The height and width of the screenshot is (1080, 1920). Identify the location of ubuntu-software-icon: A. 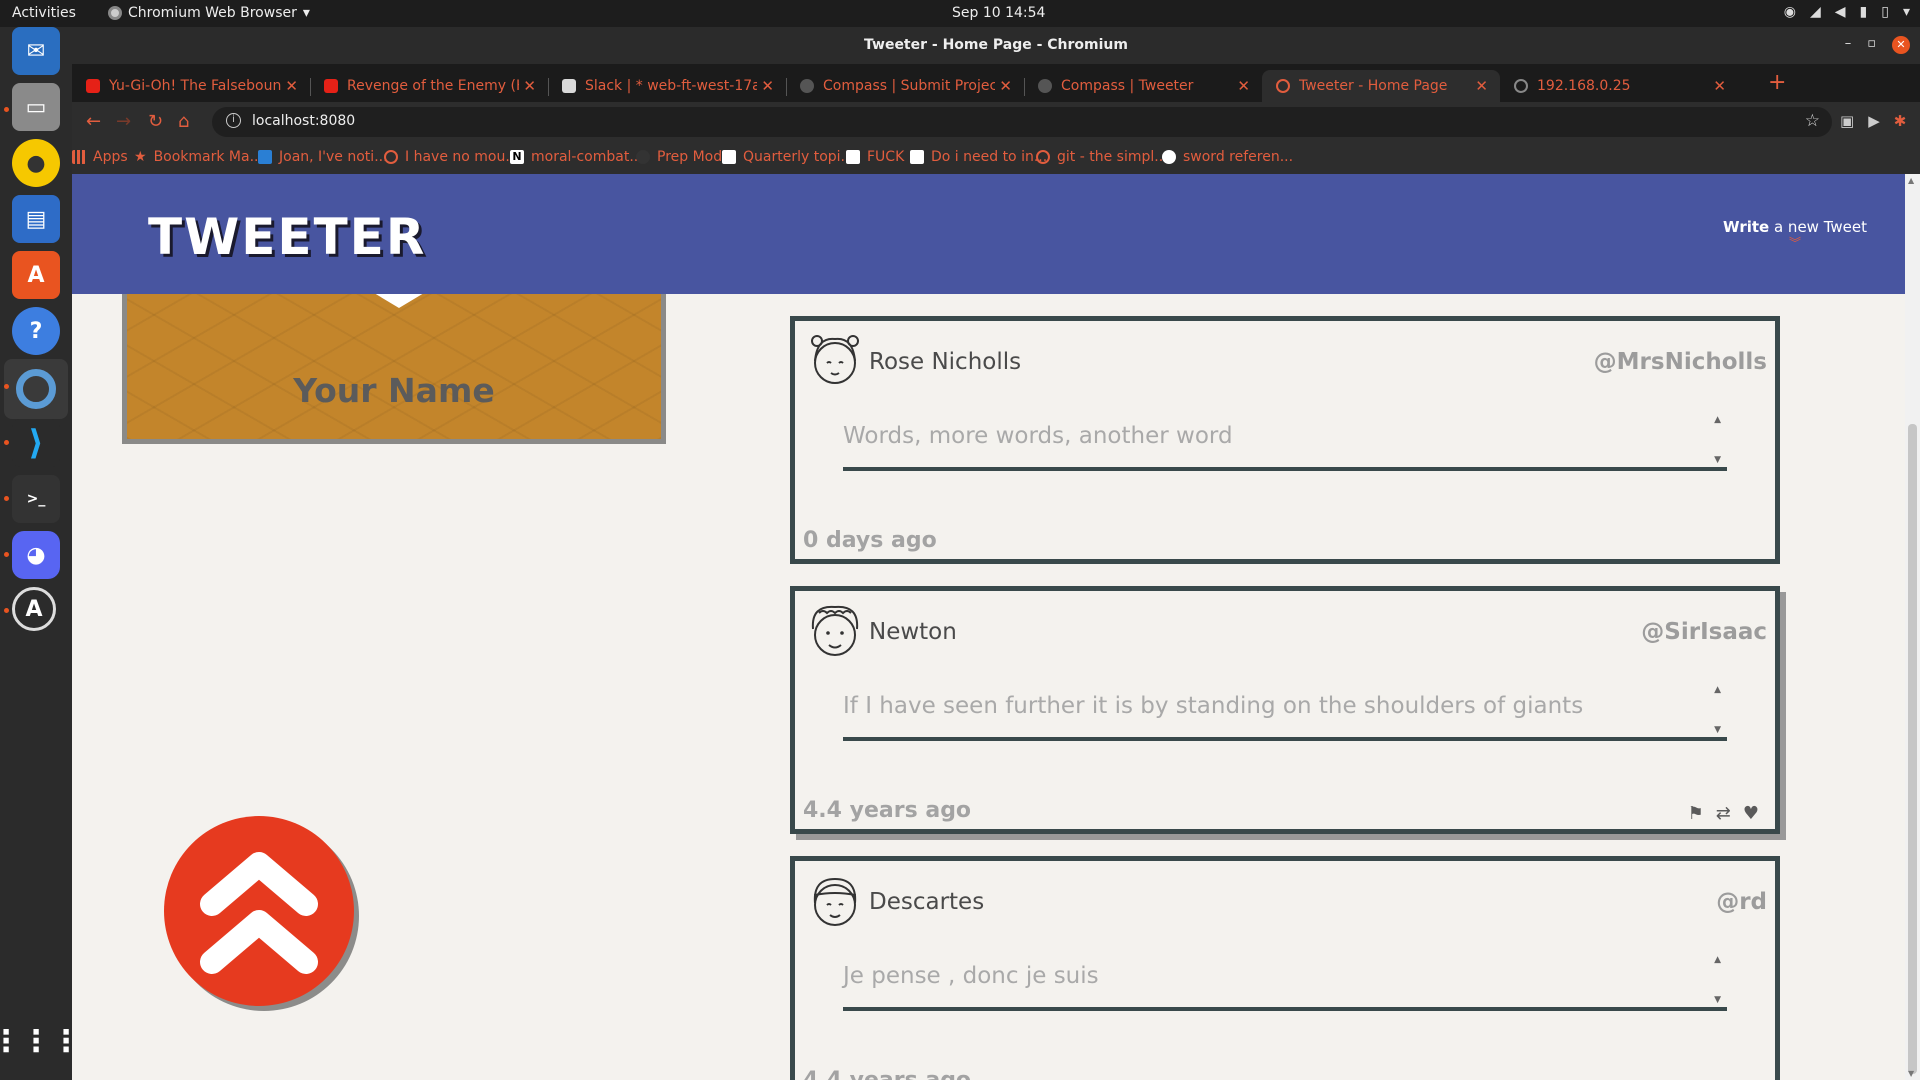
(36, 275).